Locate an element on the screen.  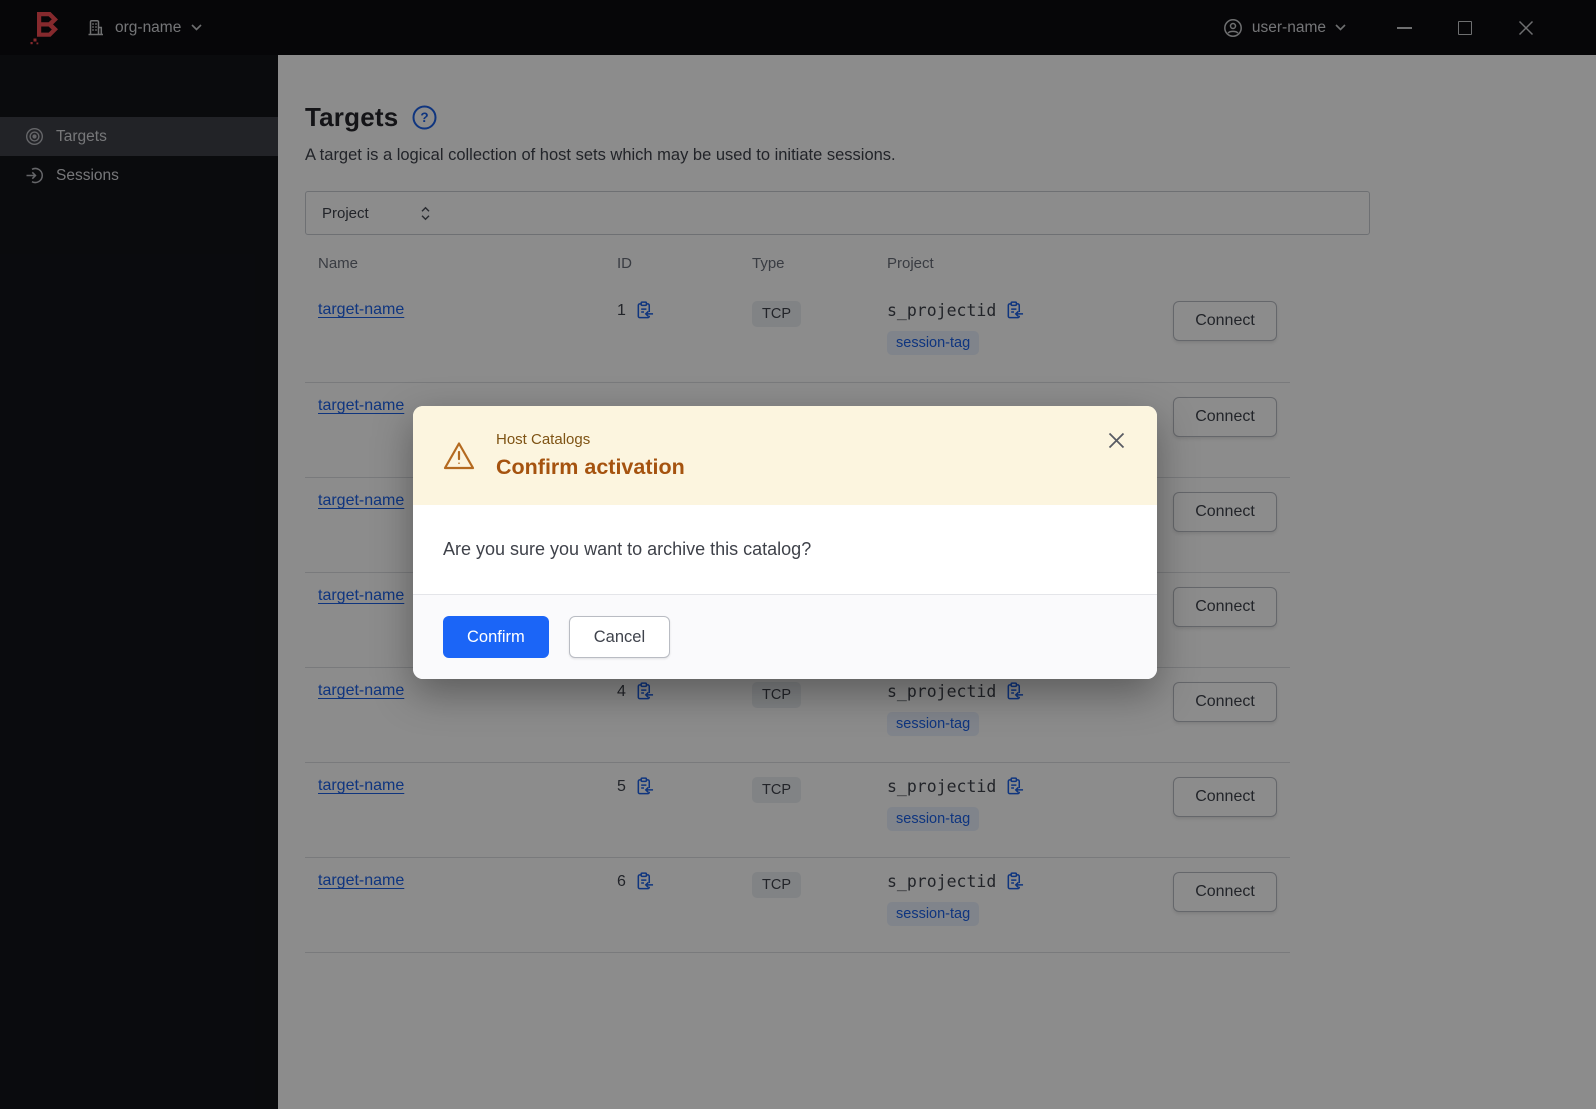
warning-icon is located at coordinates (459, 456).